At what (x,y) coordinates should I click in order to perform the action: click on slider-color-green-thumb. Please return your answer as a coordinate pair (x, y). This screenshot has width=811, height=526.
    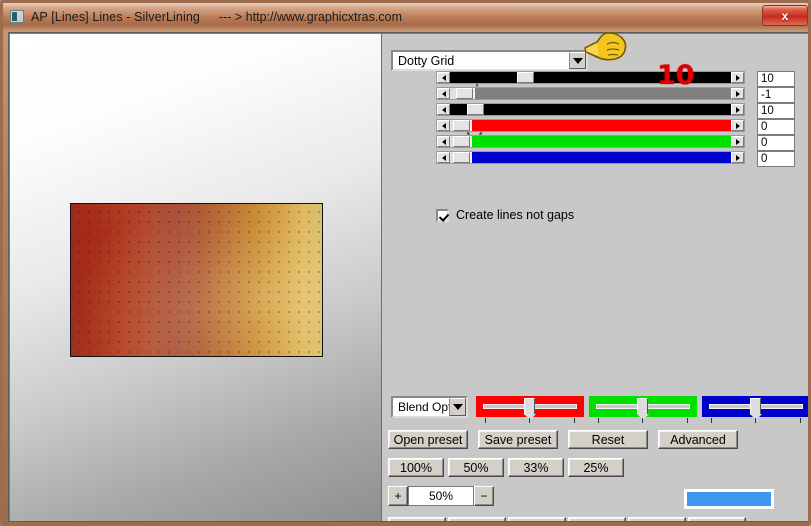
    Looking at the image, I should click on (461, 141).